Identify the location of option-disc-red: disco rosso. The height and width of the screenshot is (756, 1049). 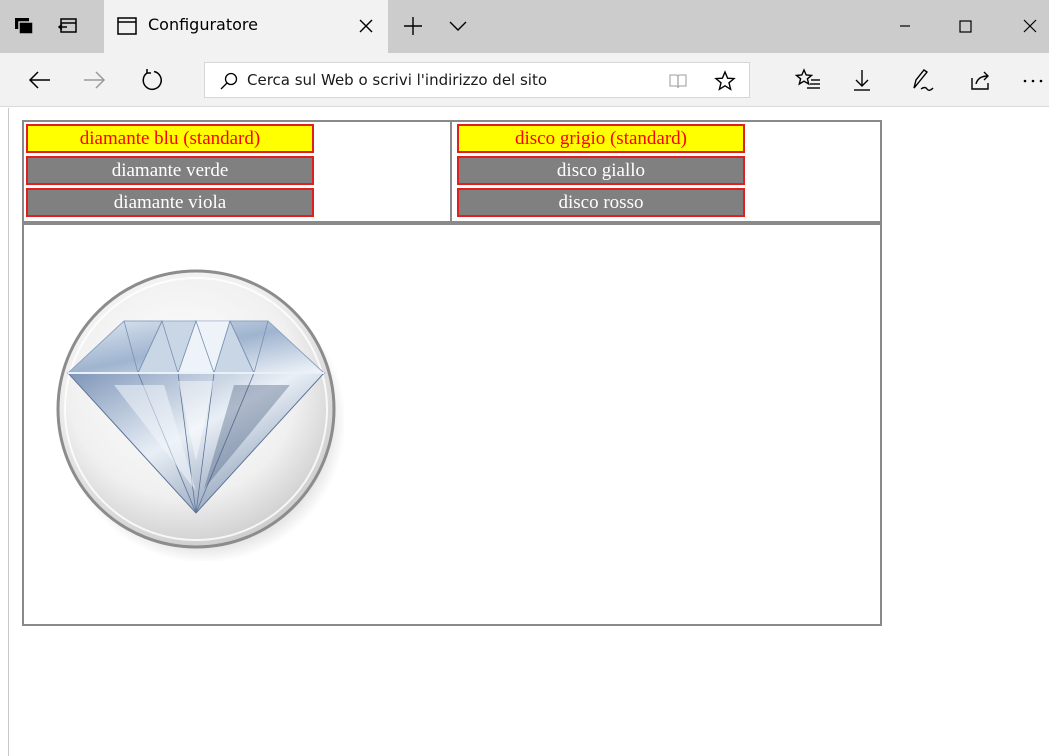
(601, 202).